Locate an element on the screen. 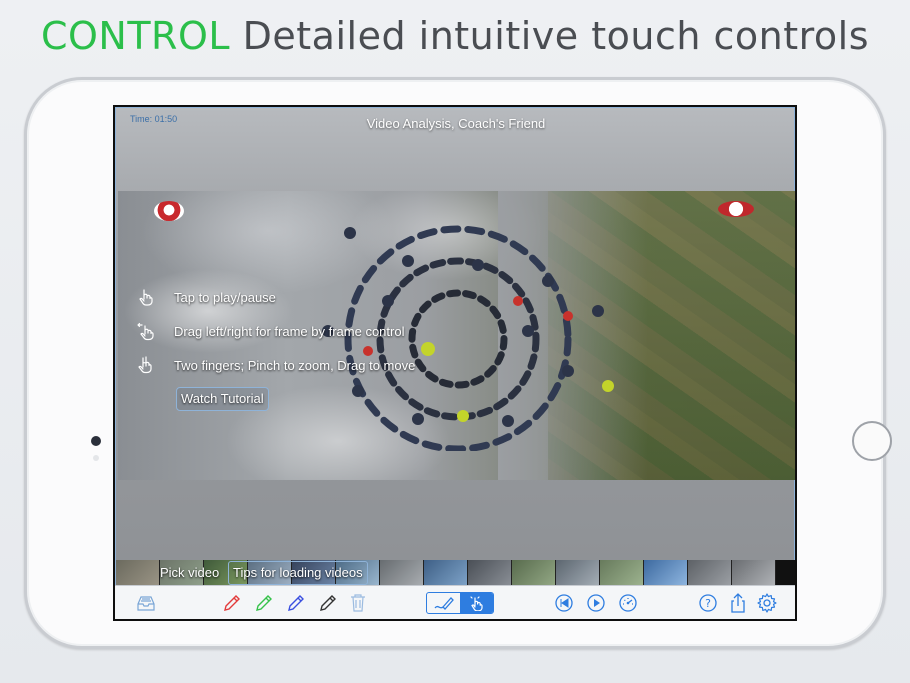  home-button is located at coordinates (872, 441).